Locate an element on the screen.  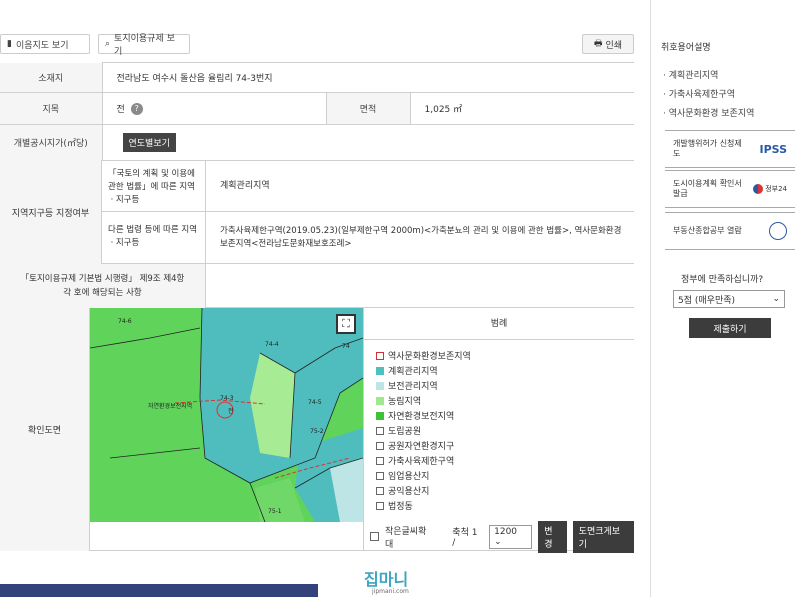
svg-text: 74-6 is located at coordinates (125, 321).